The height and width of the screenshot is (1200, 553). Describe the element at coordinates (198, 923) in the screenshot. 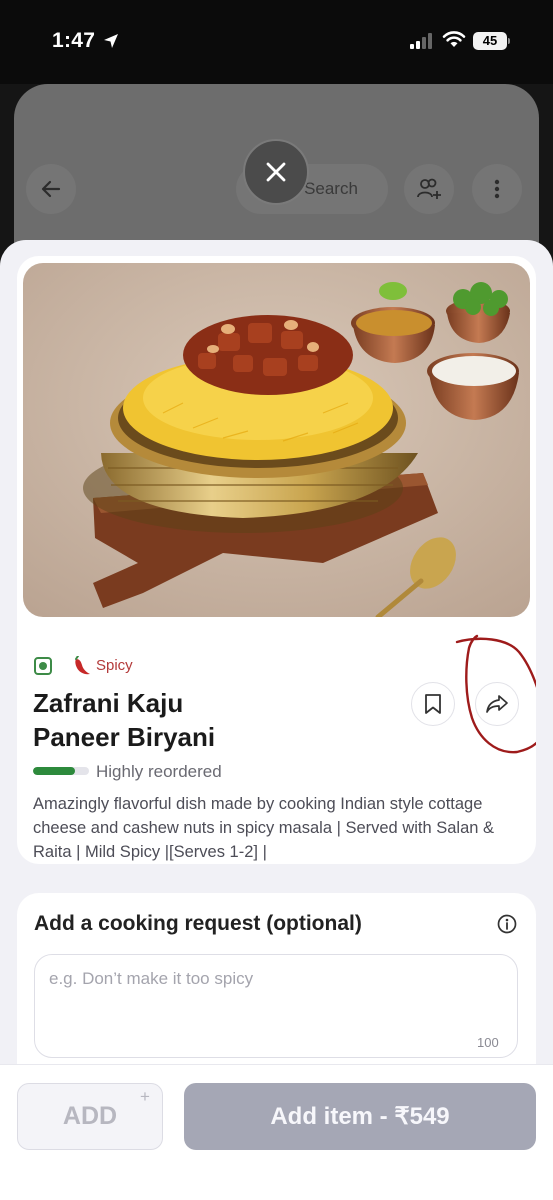

I see `cooking-request-title: Add a cooking request (optional)` at that location.